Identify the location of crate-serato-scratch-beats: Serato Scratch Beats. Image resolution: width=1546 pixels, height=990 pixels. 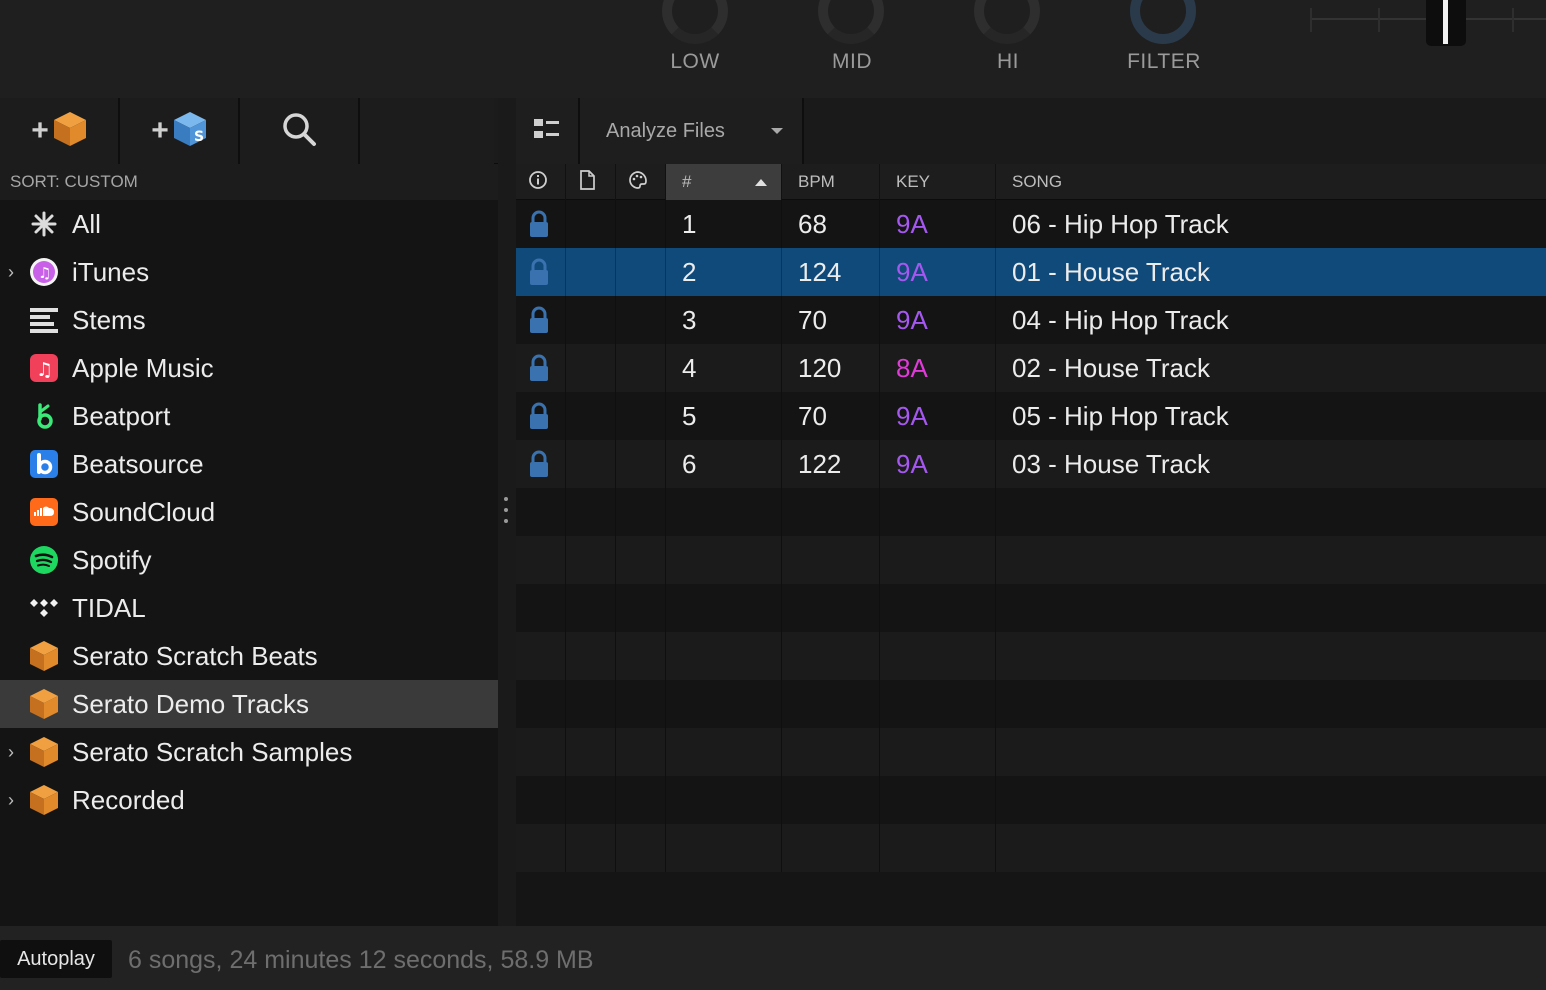
(249, 656).